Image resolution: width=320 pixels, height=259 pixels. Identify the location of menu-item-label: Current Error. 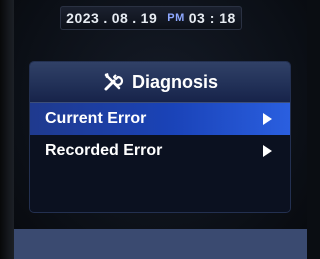
(96, 118).